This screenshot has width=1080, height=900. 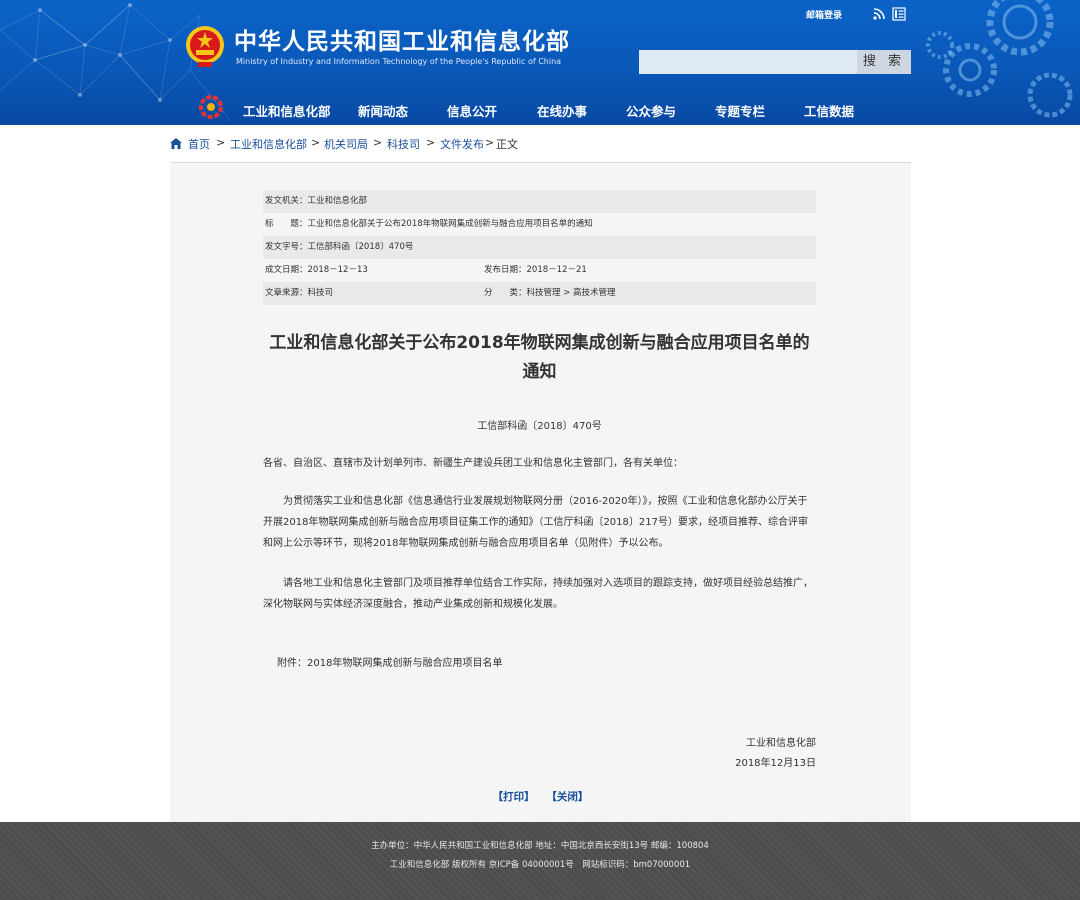 What do you see at coordinates (176, 143) in the screenshot?
I see `home-icon` at bounding box center [176, 143].